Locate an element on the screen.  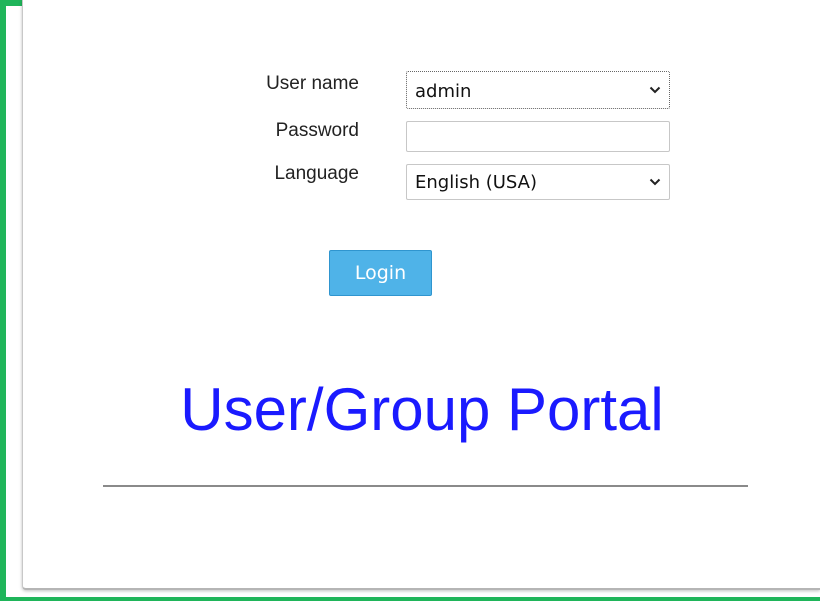
password-label: Password is located at coordinates (317, 130).